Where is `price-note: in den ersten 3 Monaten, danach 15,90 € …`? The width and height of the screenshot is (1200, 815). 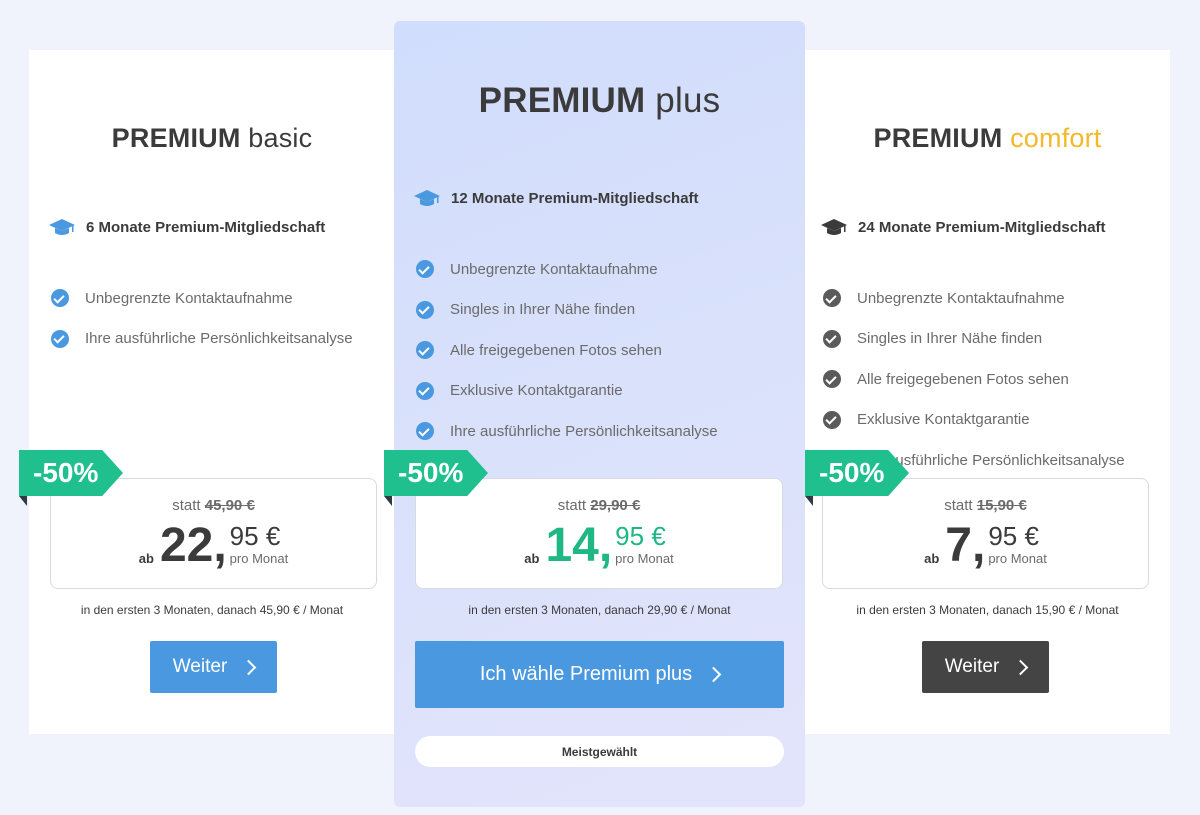 price-note: in den ersten 3 Monaten, danach 15,90 € … is located at coordinates (987, 610).